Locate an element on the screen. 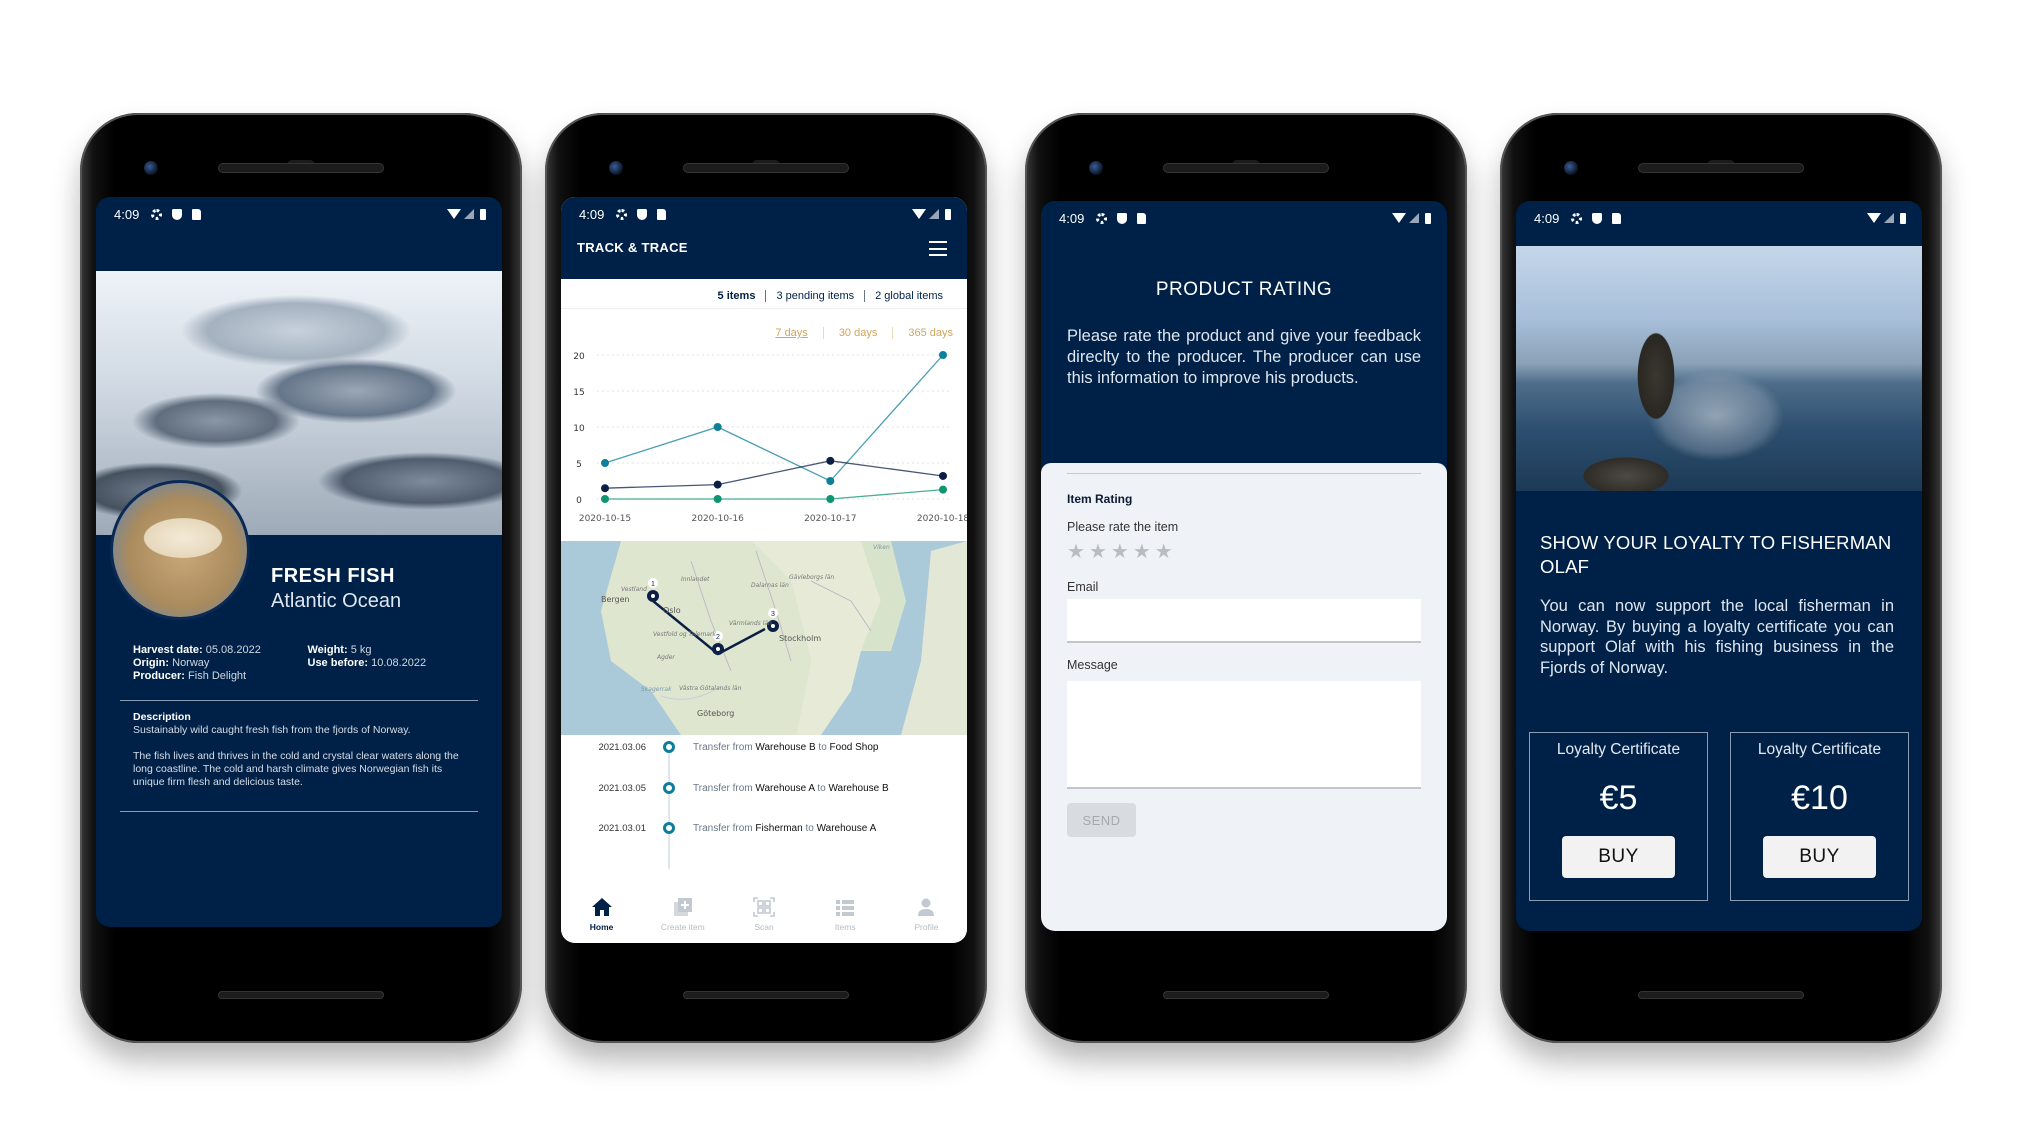  time-range-tabs: 7 days 30 days 365 days is located at coordinates (856, 333).